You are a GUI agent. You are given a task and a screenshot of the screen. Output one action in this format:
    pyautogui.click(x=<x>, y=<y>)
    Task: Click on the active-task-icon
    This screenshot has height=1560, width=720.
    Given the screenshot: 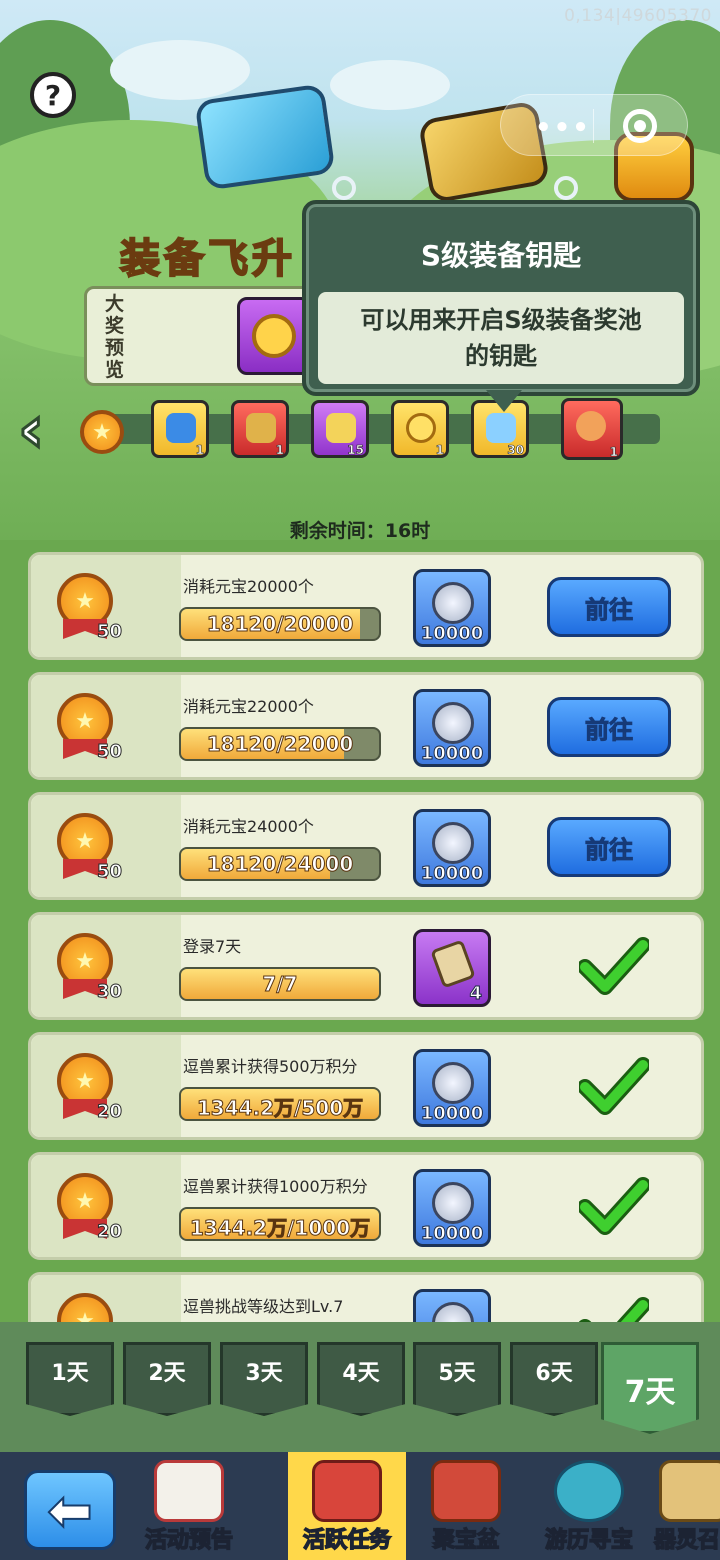 What is the action you would take?
    pyautogui.click(x=347, y=1491)
    